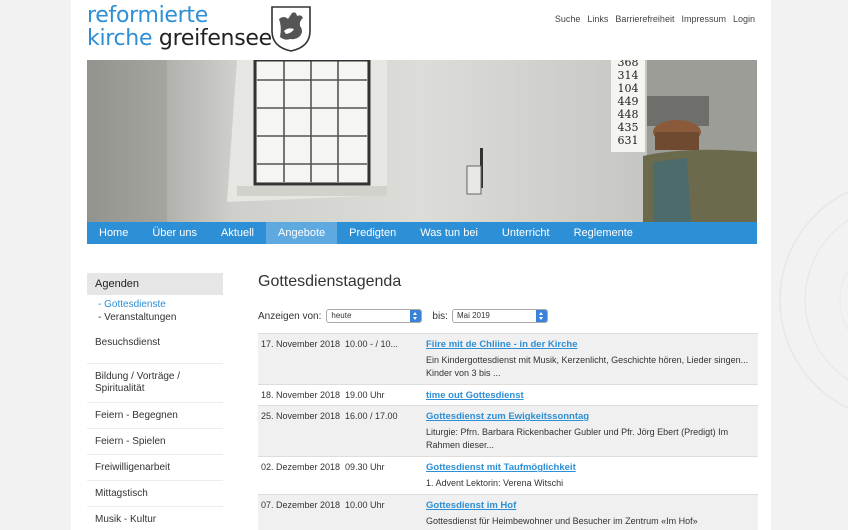  What do you see at coordinates (113, 233) in the screenshot?
I see `mainnav-item-1: Home` at bounding box center [113, 233].